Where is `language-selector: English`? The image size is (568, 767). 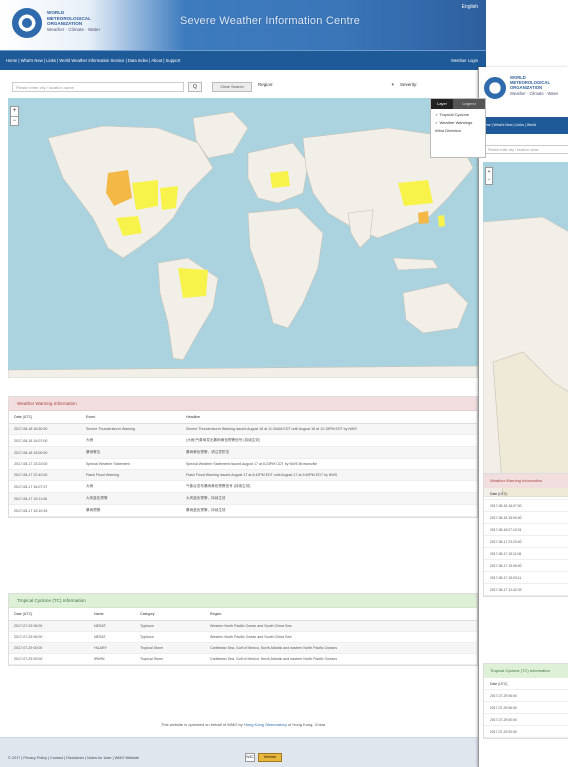
language-selector: English is located at coordinates (470, 7).